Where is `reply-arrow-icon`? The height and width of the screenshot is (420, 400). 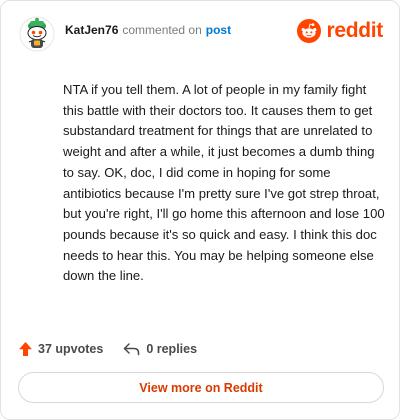 reply-arrow-icon is located at coordinates (132, 349).